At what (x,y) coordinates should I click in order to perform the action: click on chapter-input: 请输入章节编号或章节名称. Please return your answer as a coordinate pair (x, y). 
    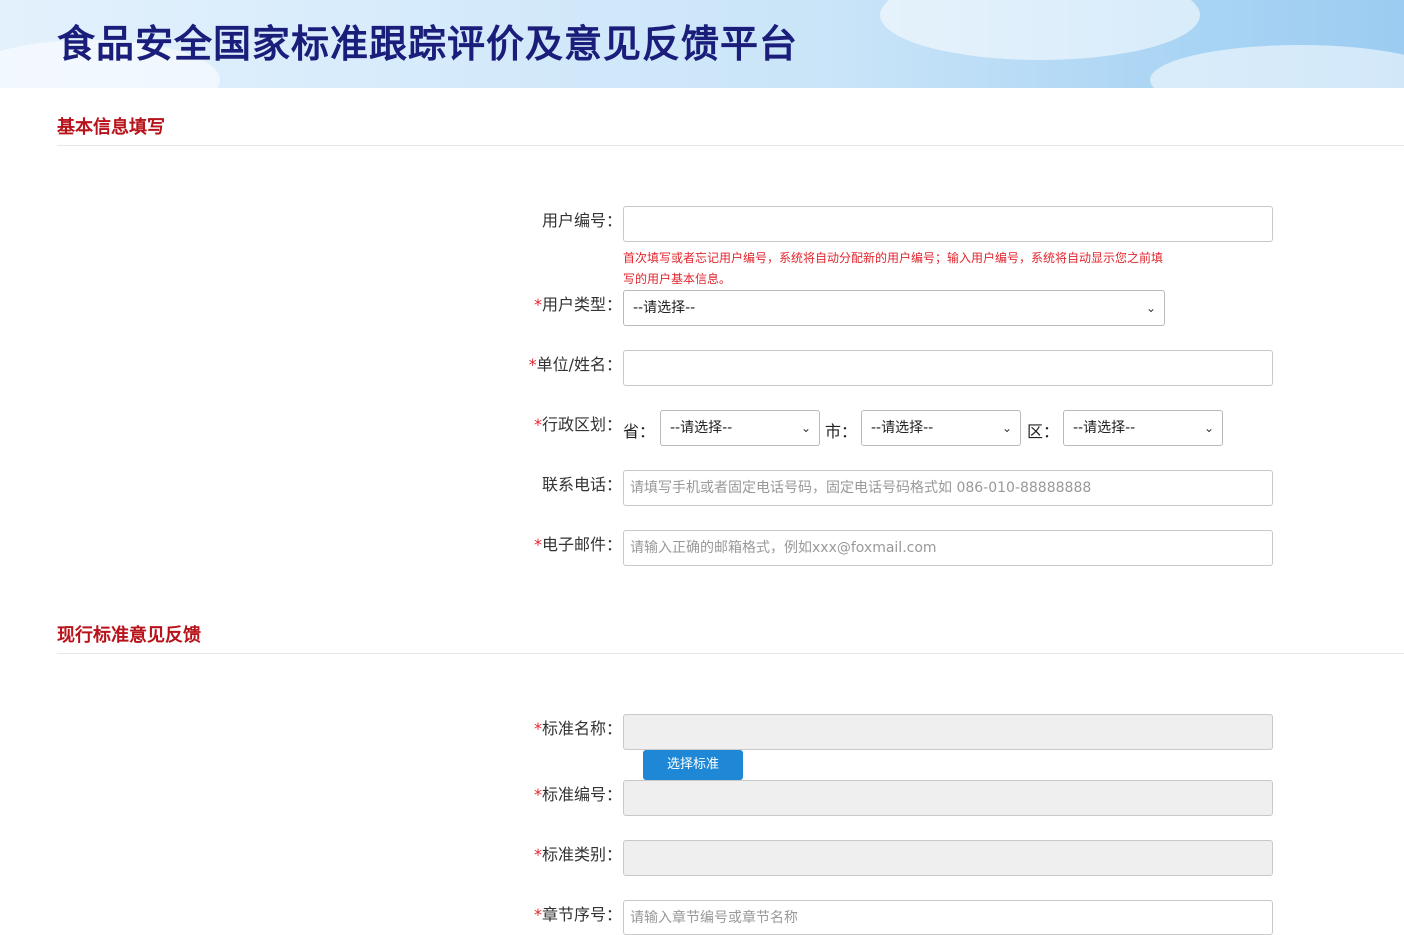
    Looking at the image, I should click on (948, 917).